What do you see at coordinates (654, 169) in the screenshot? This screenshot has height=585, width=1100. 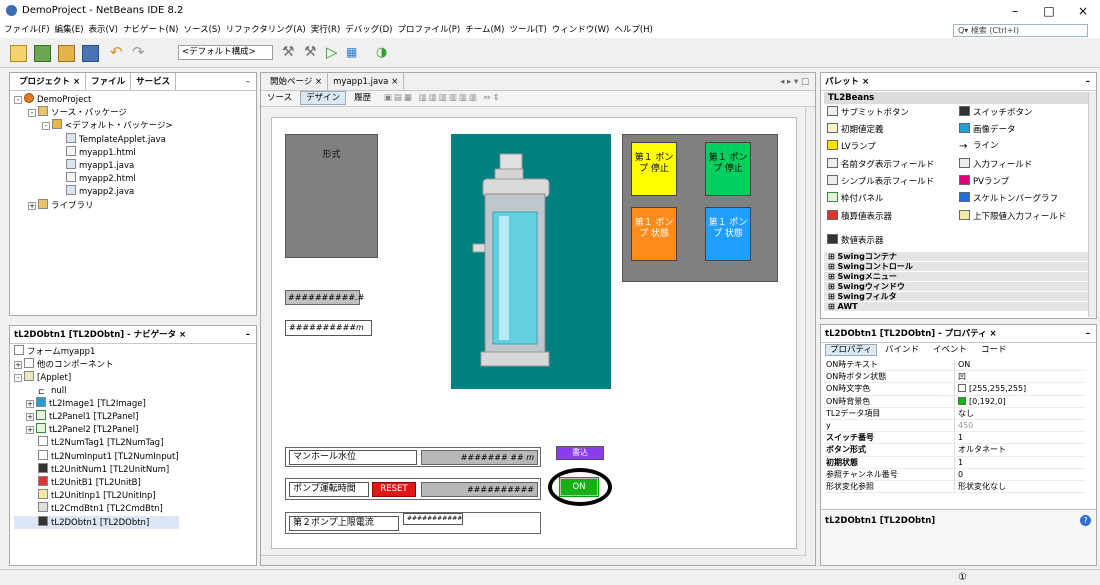 I see `pump1-stop-button-yellow: 第１ ポンプ 停止` at bounding box center [654, 169].